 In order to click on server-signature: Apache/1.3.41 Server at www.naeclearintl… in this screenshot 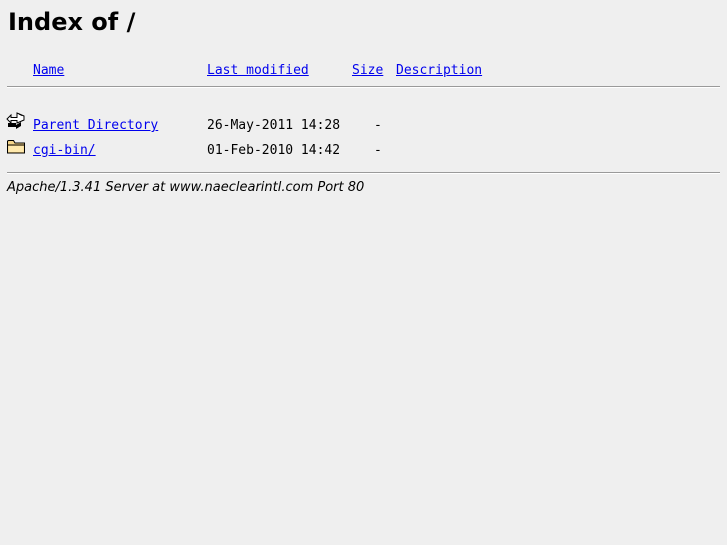, I will do `click(186, 187)`.